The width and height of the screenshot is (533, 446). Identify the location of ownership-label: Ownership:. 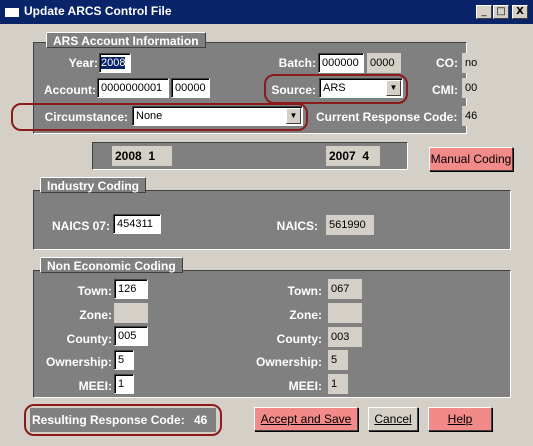
(78, 362).